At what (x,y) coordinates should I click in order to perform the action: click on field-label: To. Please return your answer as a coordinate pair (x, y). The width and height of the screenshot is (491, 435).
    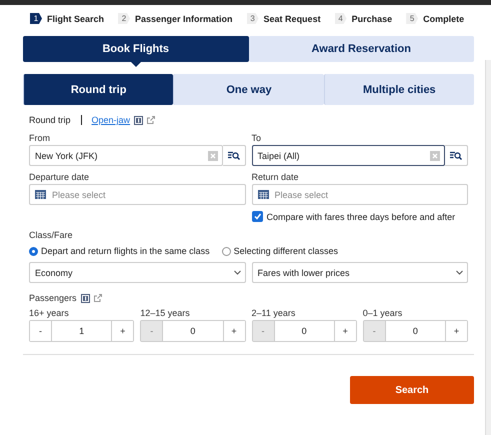
    Looking at the image, I should click on (257, 138).